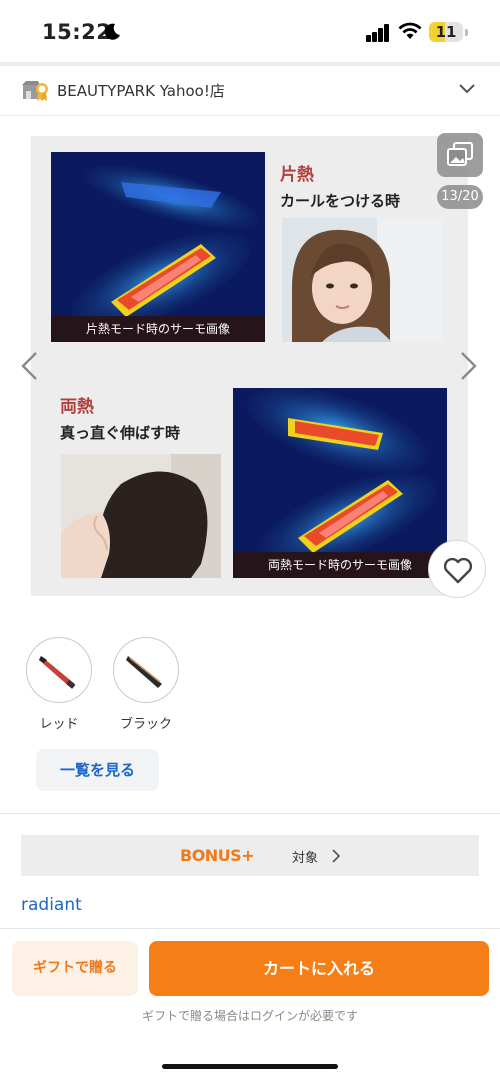 This screenshot has width=500, height=1080. Describe the element at coordinates (145, 724) in the screenshot. I see `variant-black-label: ブラック` at that location.